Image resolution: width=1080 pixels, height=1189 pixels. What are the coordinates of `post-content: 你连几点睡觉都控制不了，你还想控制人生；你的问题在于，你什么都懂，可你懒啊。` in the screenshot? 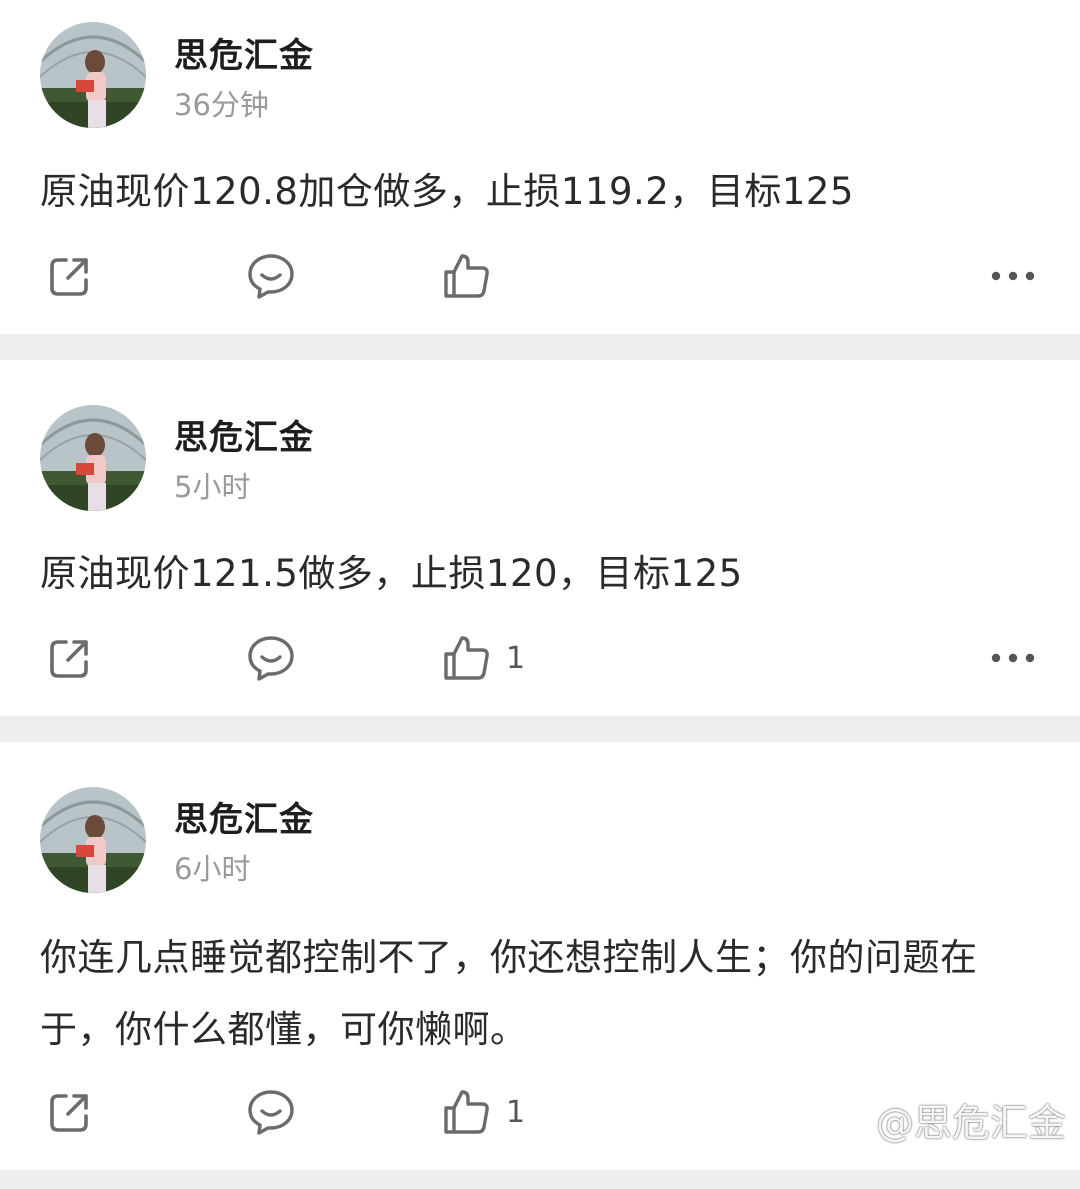 It's located at (509, 993).